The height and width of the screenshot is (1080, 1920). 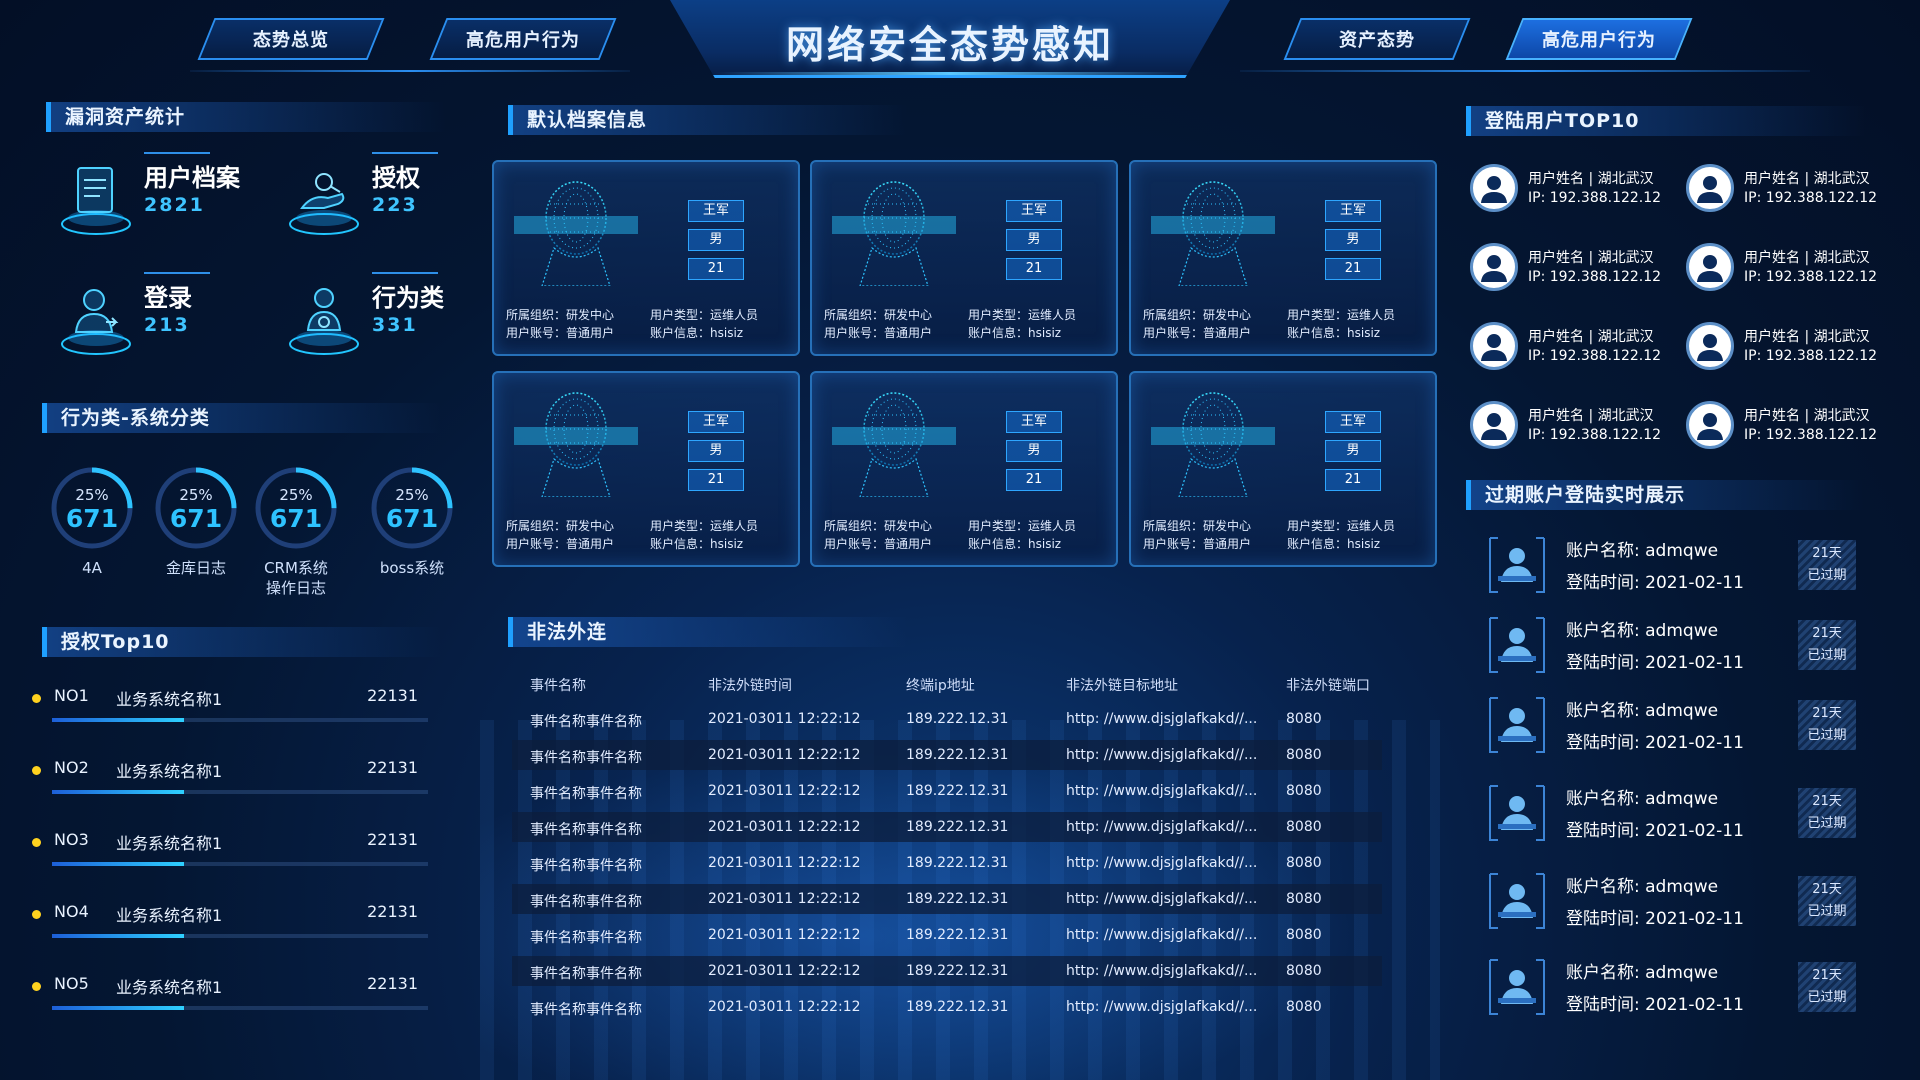 What do you see at coordinates (324, 321) in the screenshot?
I see `user-behavior-icon` at bounding box center [324, 321].